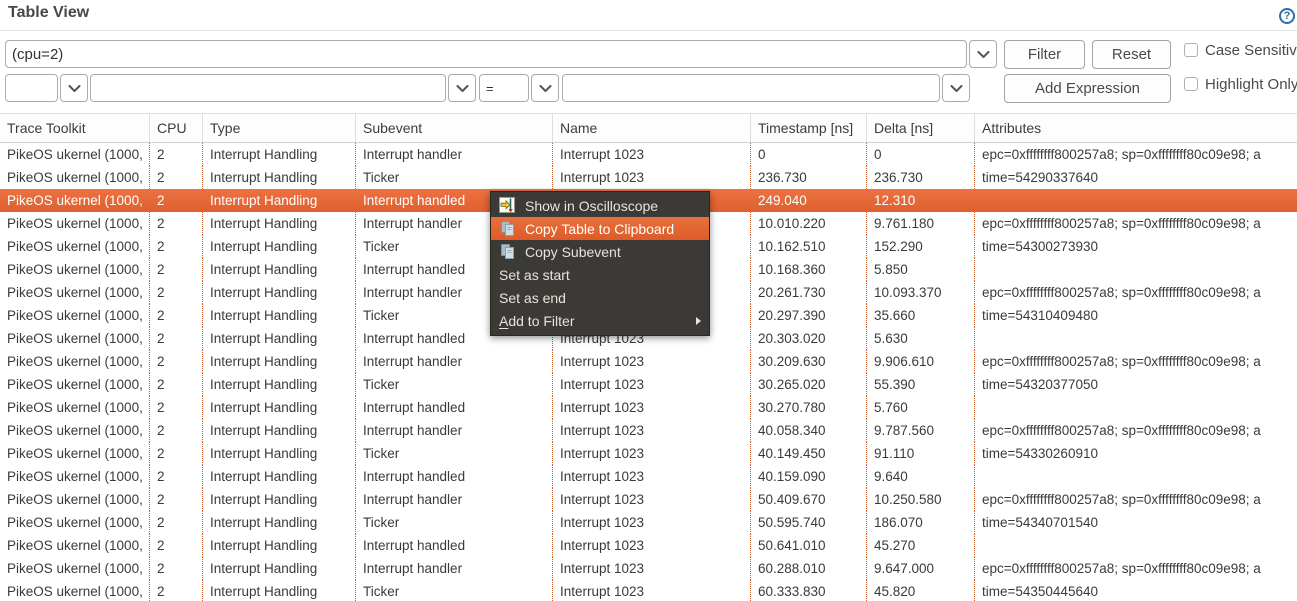  Describe the element at coordinates (600, 274) in the screenshot. I see `menu-item-set-as-start: Set as start` at that location.